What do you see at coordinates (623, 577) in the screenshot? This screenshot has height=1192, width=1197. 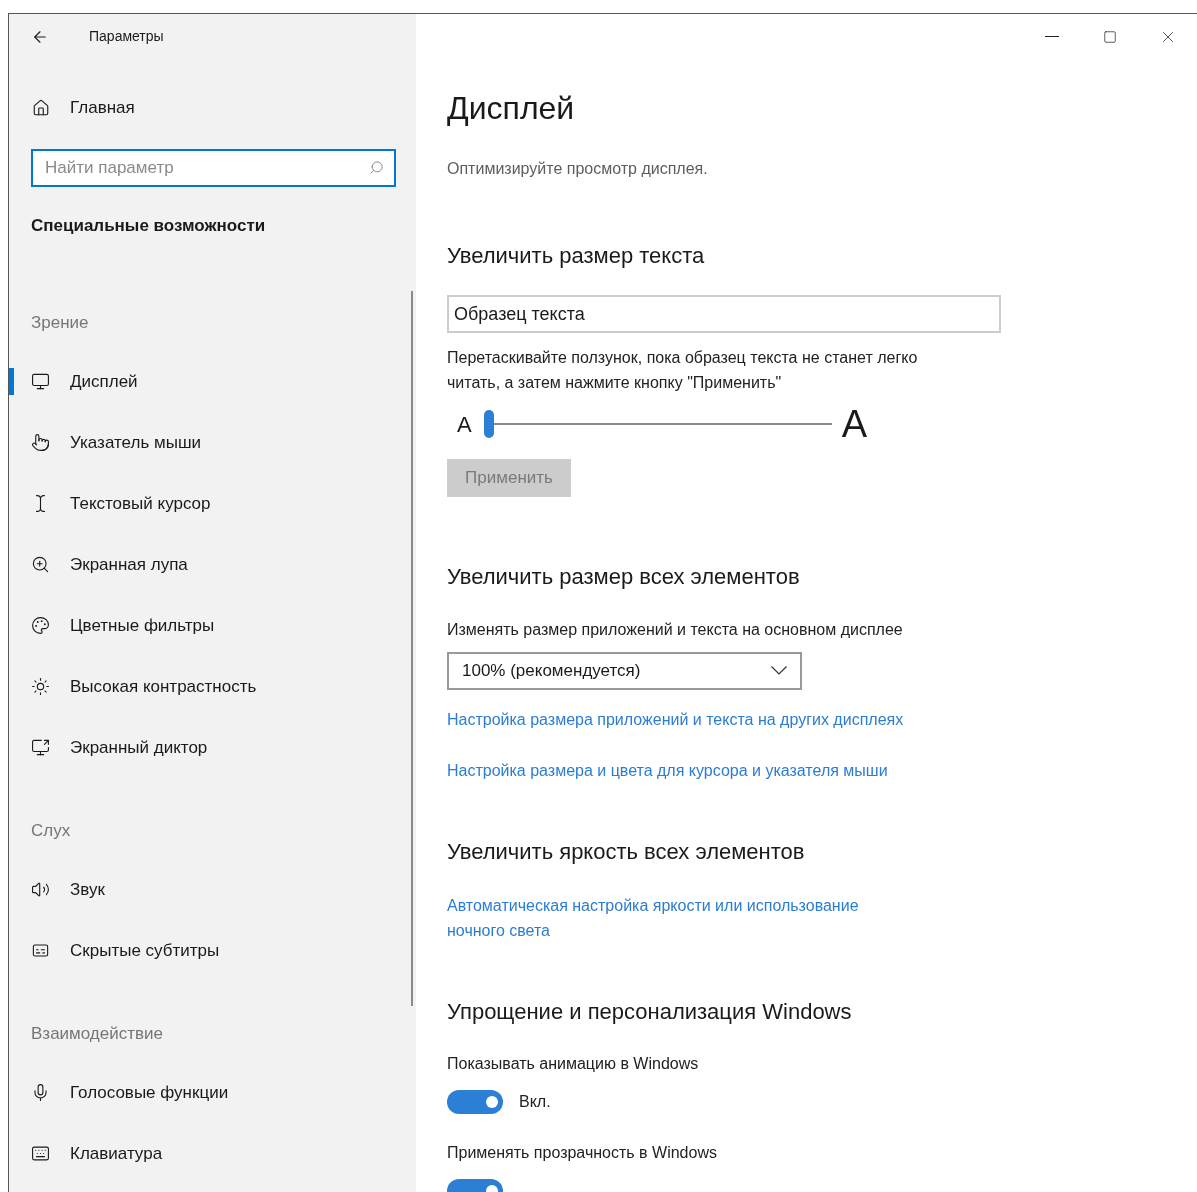 I see `section-heading: Увеличить размер всех элементов` at bounding box center [623, 577].